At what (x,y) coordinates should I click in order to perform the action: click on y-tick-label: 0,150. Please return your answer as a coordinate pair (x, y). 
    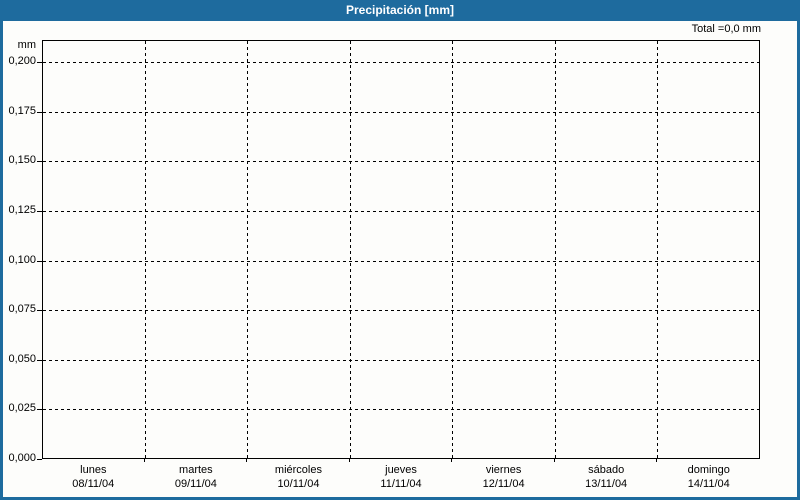
    Looking at the image, I should click on (22, 160).